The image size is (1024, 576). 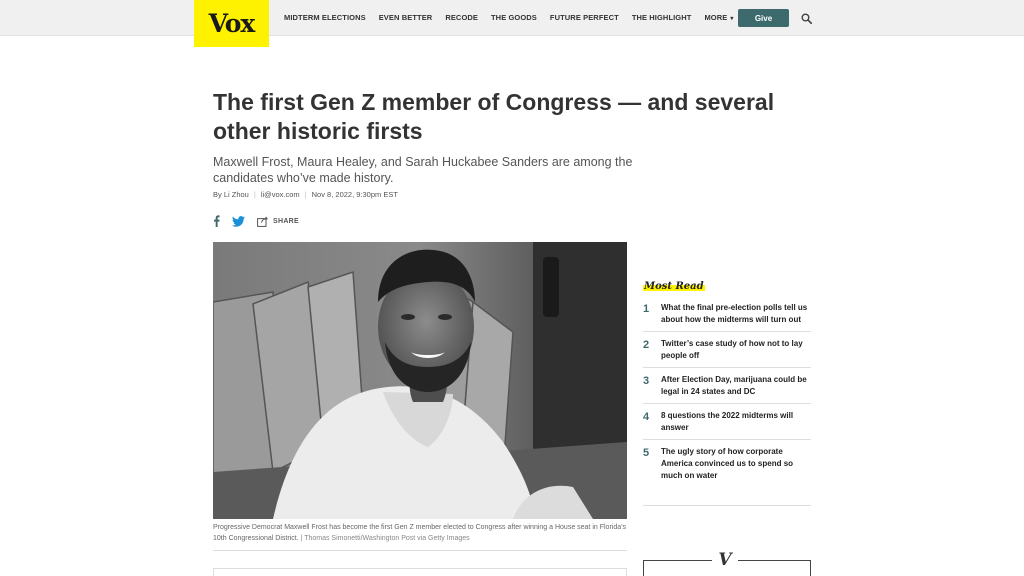 I want to click on chevron-down-icon: ▾, so click(x=732, y=19).